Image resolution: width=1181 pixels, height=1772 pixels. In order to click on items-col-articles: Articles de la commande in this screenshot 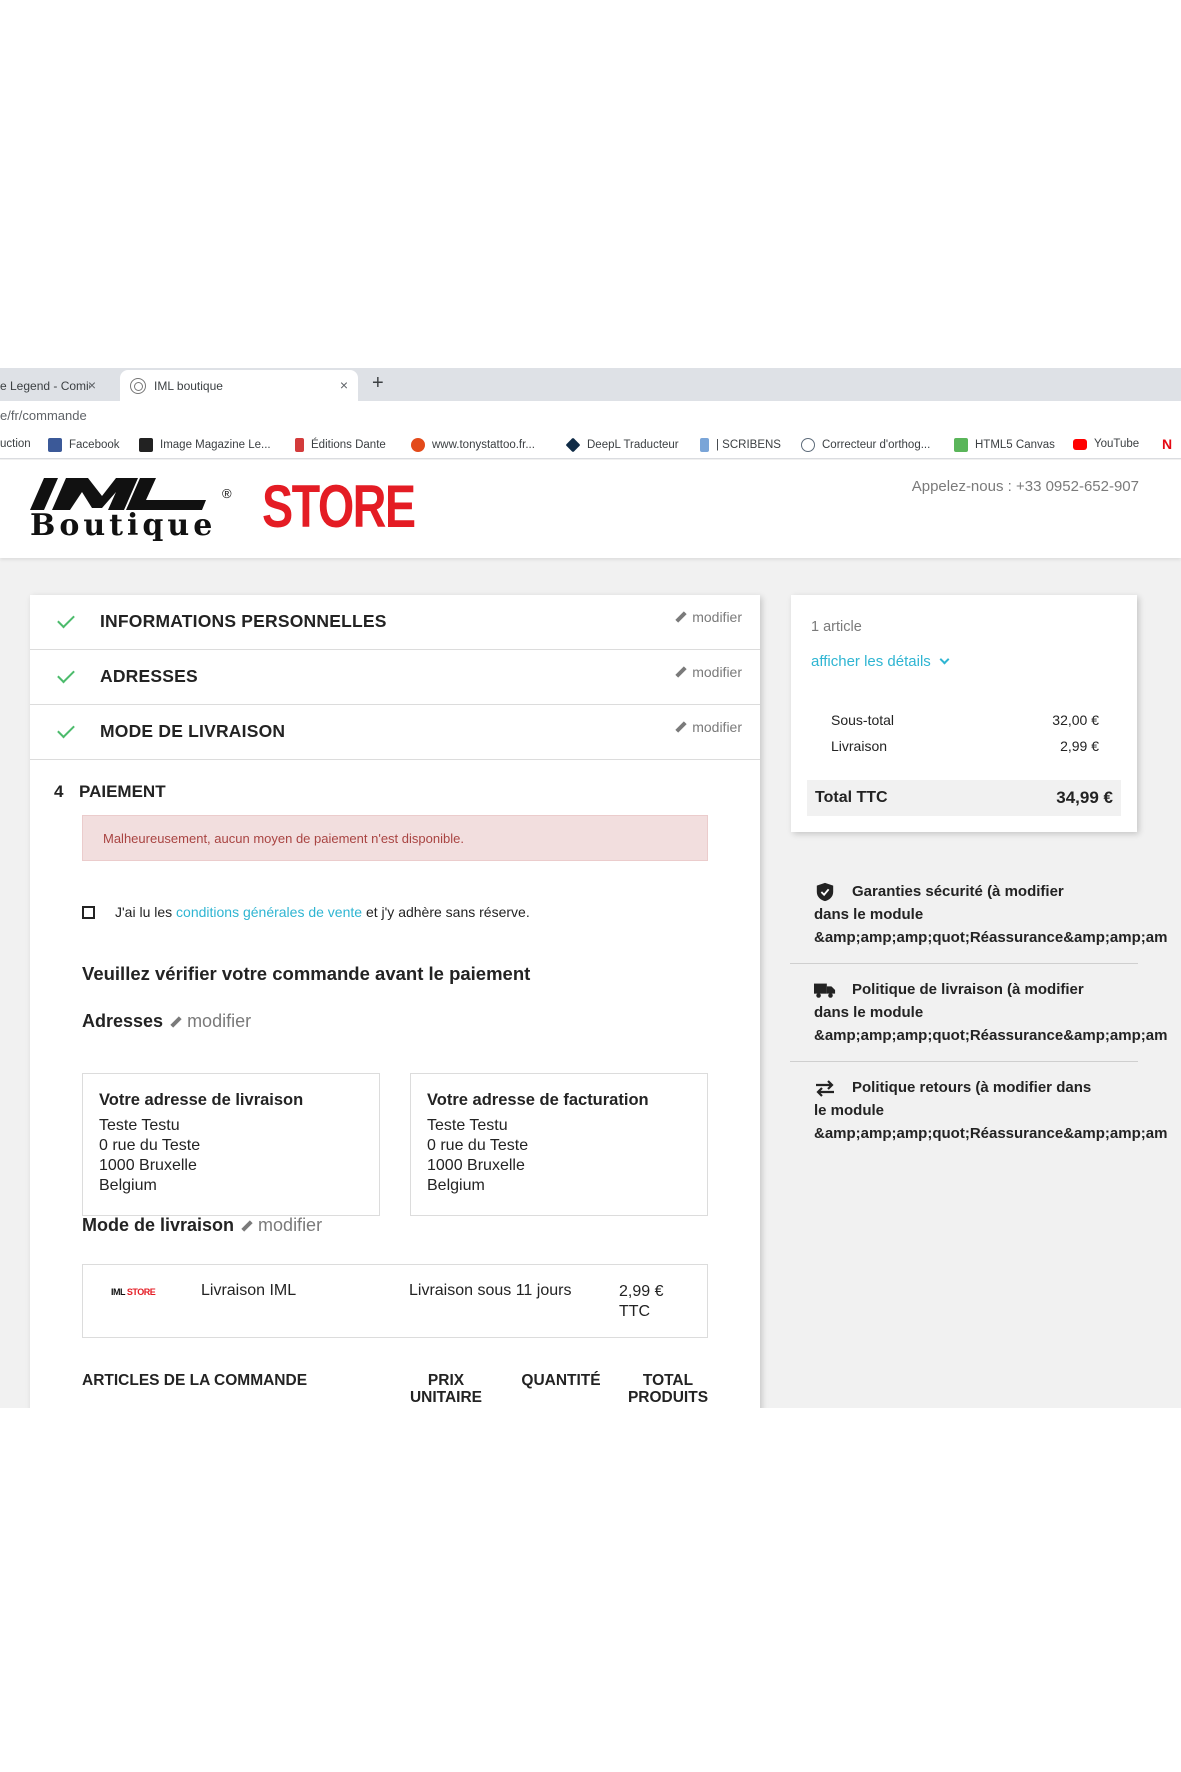, I will do `click(195, 1380)`.